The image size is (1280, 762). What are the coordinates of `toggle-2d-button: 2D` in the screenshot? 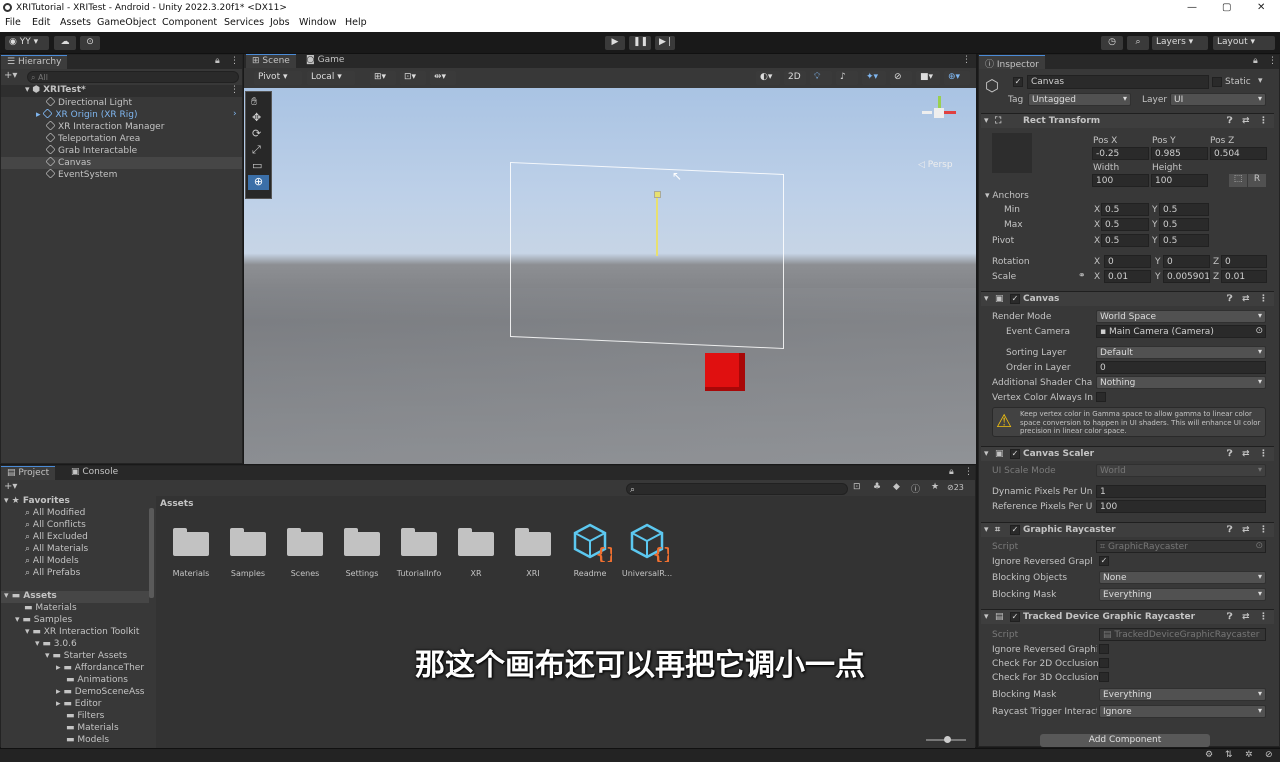 It's located at (795, 78).